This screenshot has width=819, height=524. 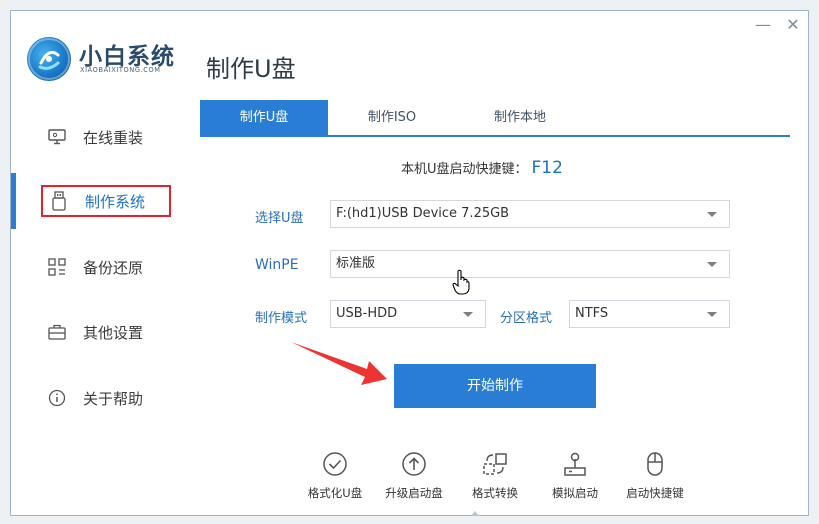 What do you see at coordinates (495, 464) in the screenshot?
I see `convert-icon` at bounding box center [495, 464].